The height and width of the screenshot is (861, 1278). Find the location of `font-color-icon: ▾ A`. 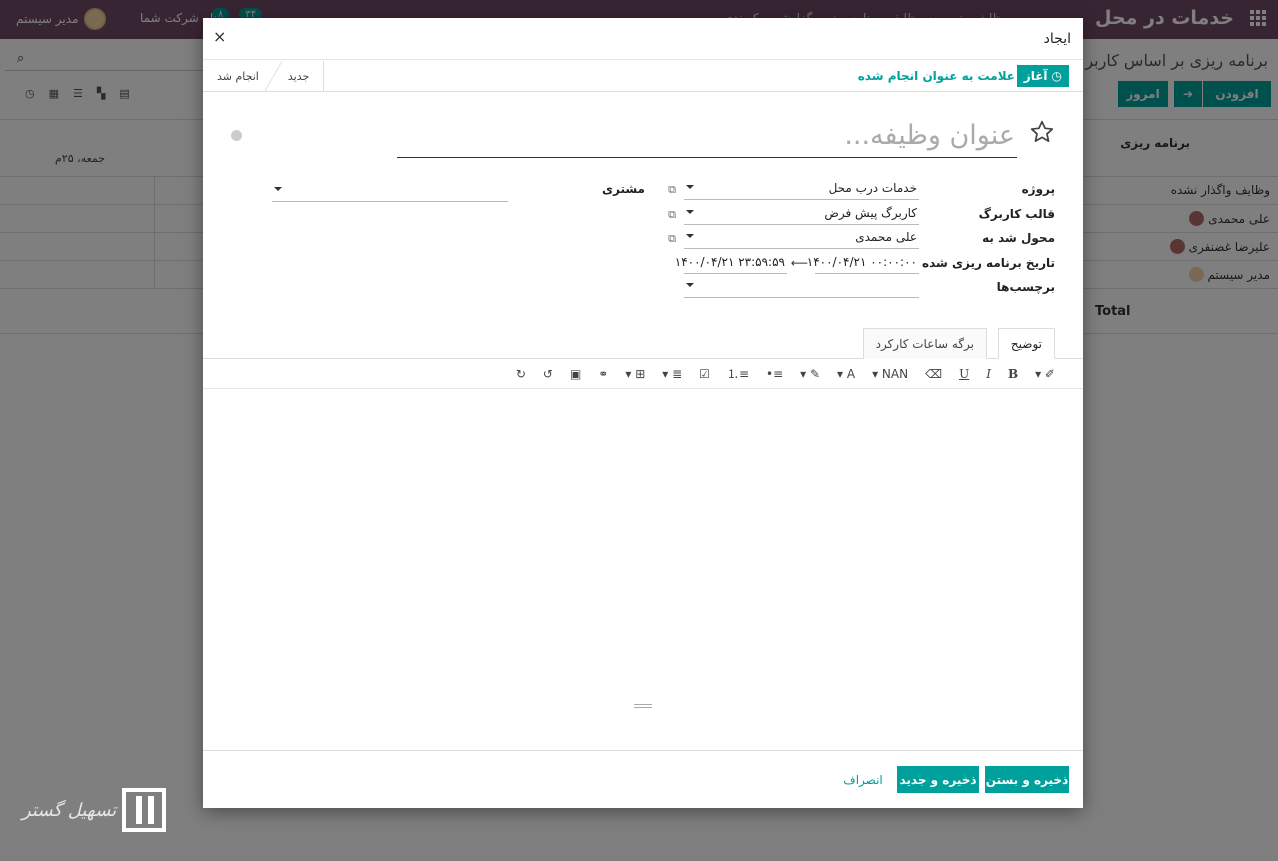

font-color-icon: ▾ A is located at coordinates (846, 374).